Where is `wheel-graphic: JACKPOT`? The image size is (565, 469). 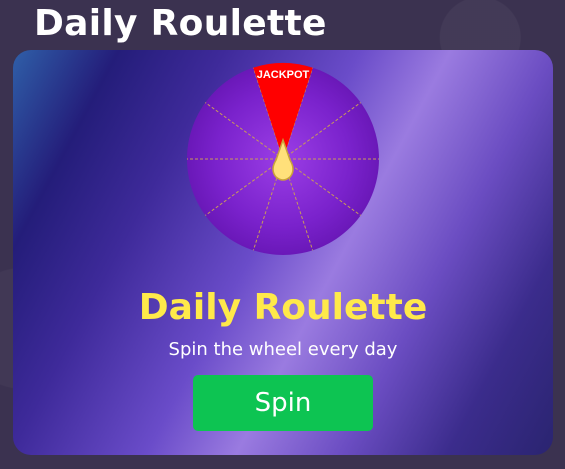
wheel-graphic: JACKPOT is located at coordinates (283, 159).